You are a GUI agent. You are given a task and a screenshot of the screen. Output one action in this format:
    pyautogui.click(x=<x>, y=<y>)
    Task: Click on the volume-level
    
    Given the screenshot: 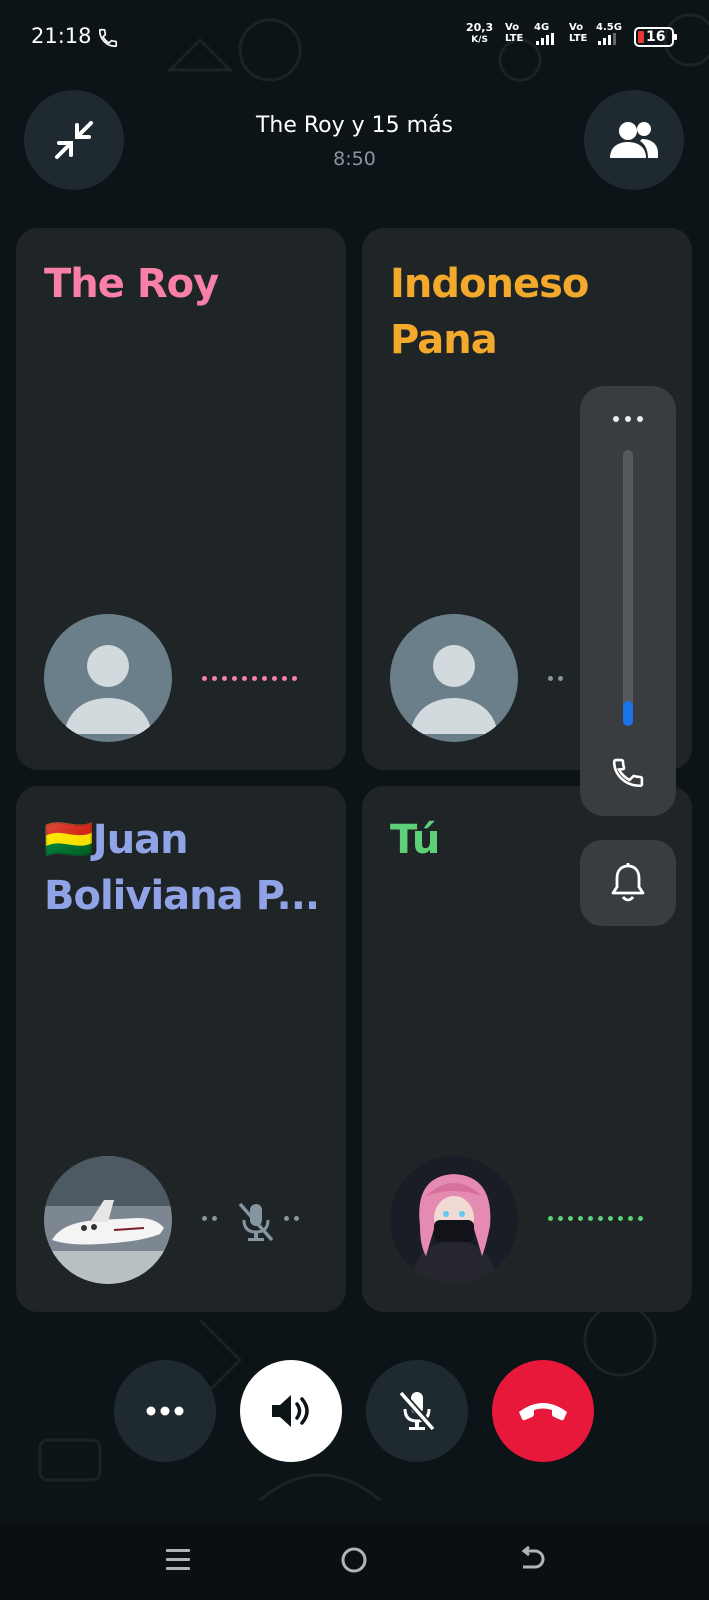 What is the action you would take?
    pyautogui.click(x=628, y=713)
    